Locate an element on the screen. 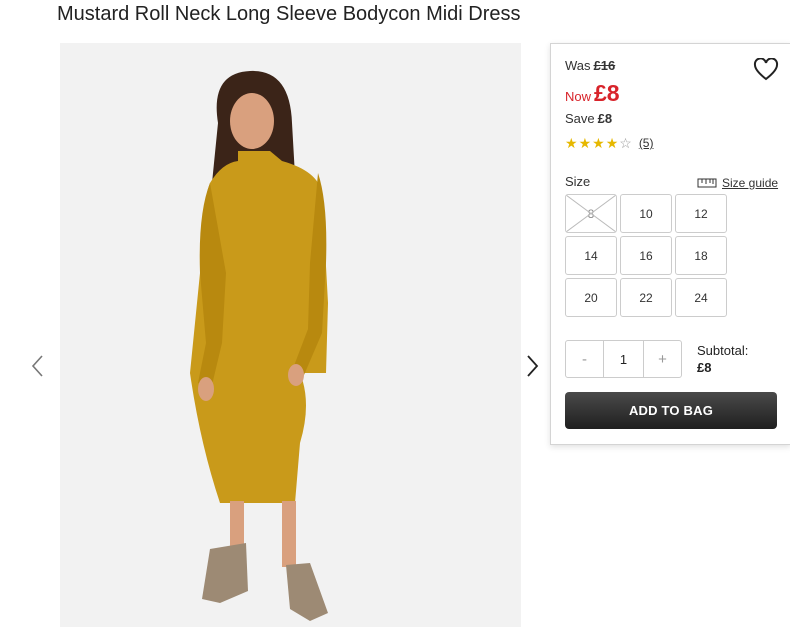  quantity-increase-button: + is located at coordinates (662, 359).